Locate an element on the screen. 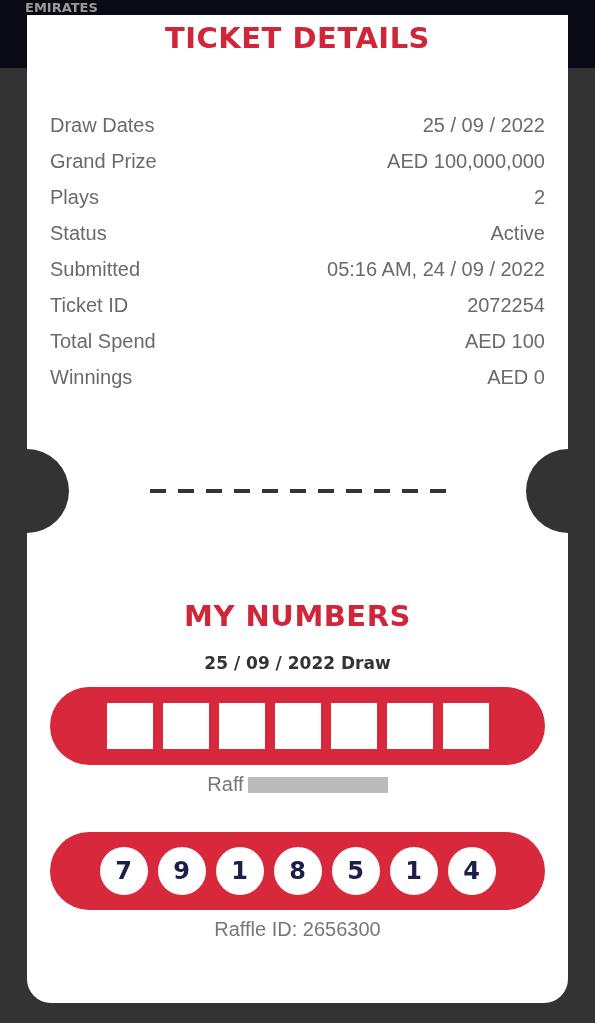  raffle-id: Raff is located at coordinates (225, 784).